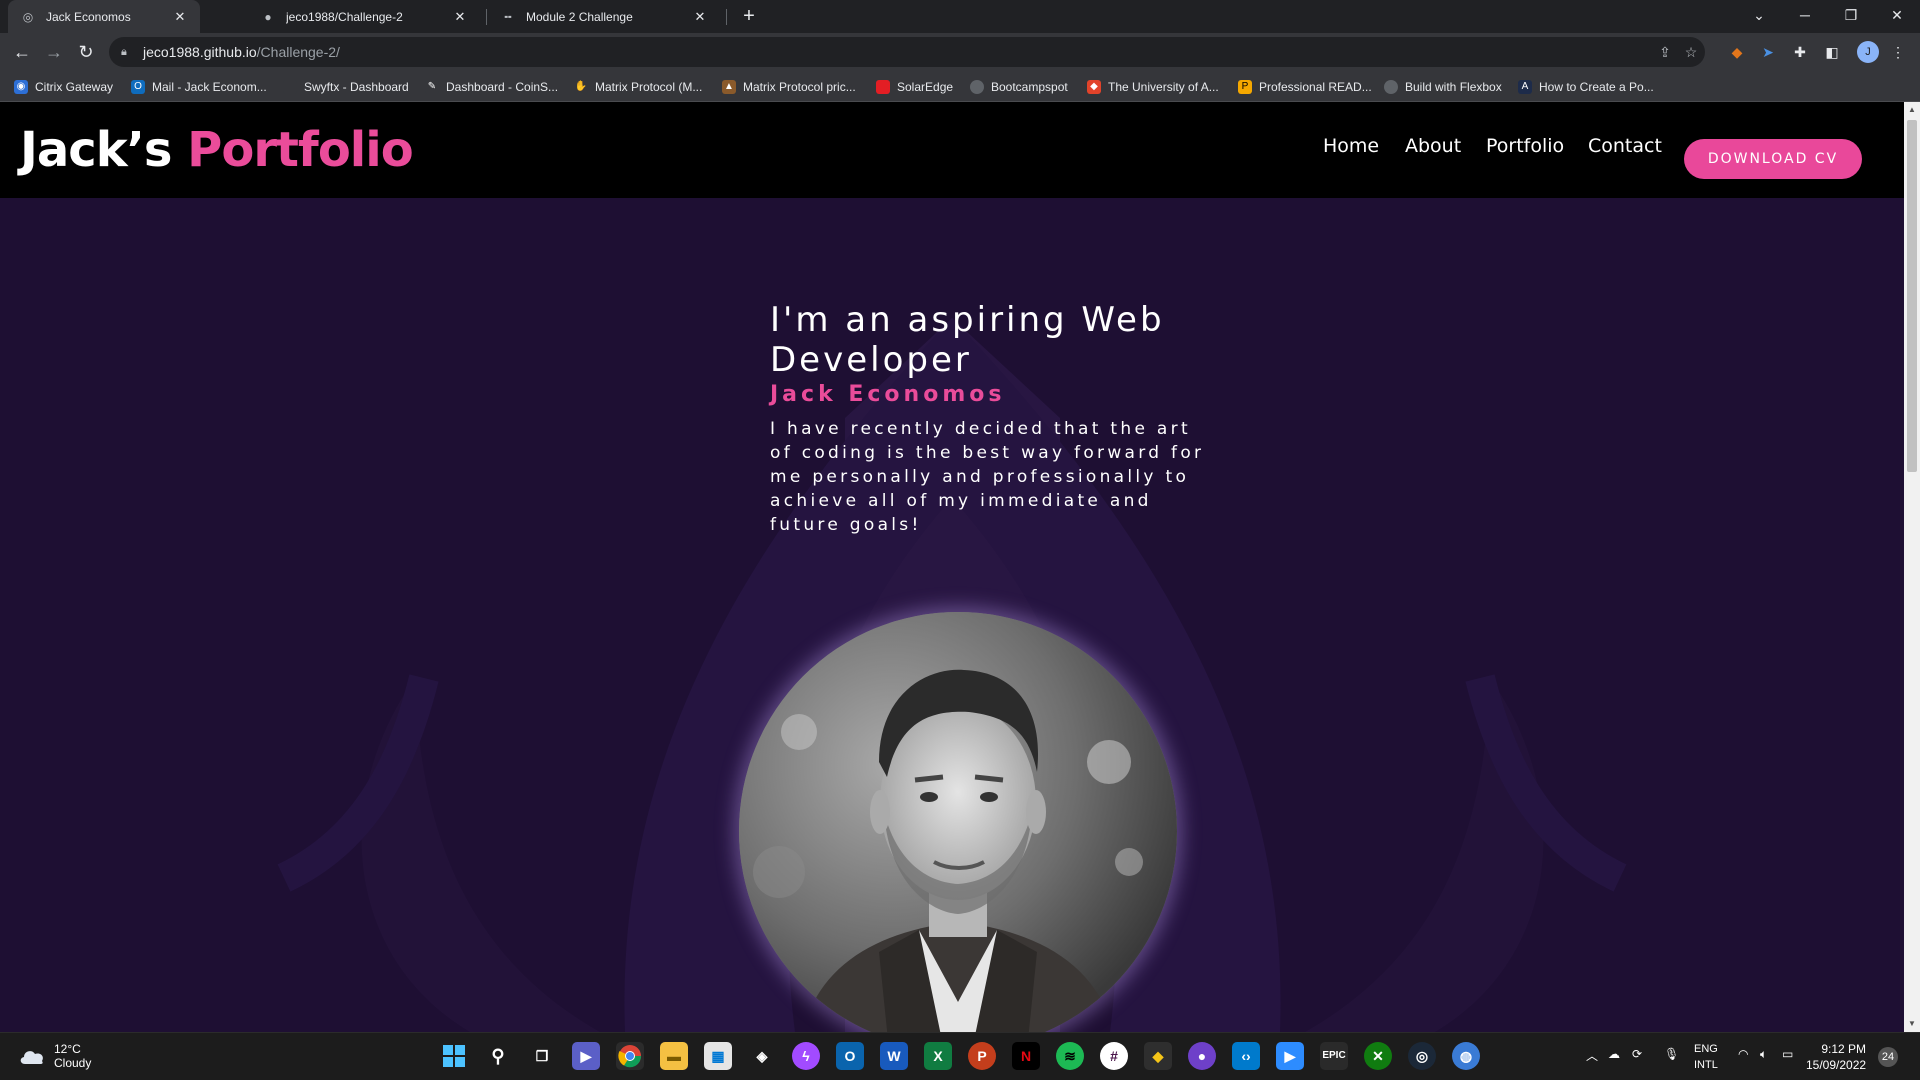 This screenshot has height=1080, width=1920. Describe the element at coordinates (74, 87) in the screenshot. I see `bookmark-label: Citrix Gateway` at that location.